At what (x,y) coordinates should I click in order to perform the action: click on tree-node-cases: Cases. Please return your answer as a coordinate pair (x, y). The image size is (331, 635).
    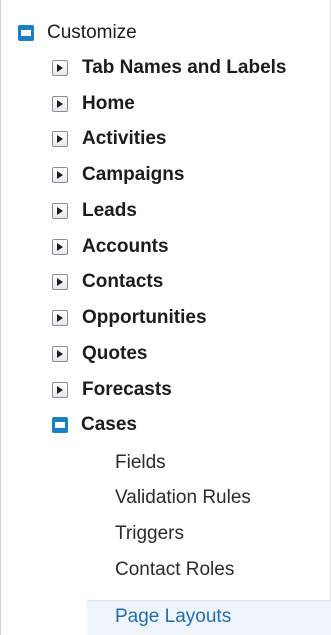
    Looking at the image, I should click on (94, 425).